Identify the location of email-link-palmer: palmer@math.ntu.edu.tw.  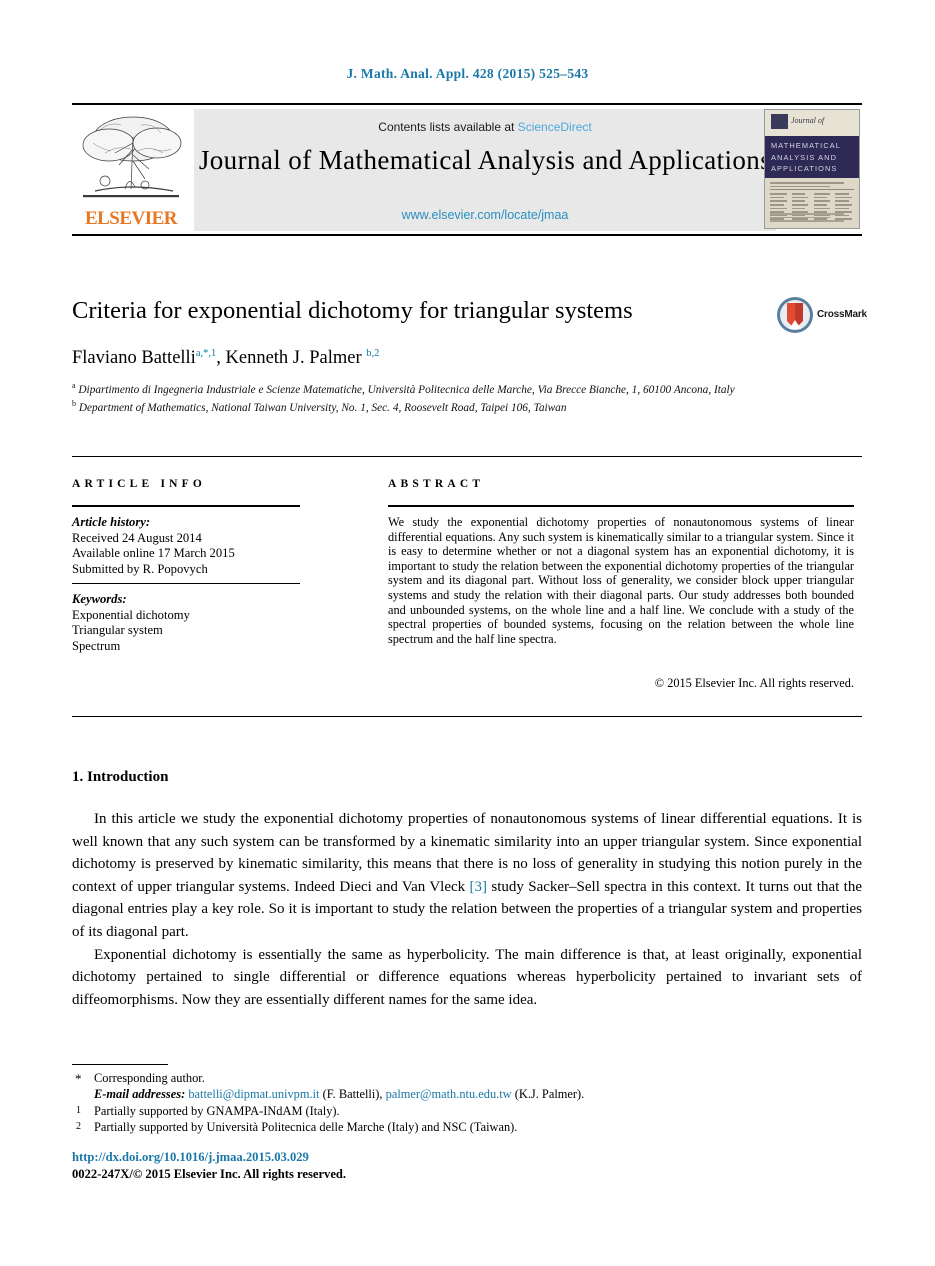
(449, 1094).